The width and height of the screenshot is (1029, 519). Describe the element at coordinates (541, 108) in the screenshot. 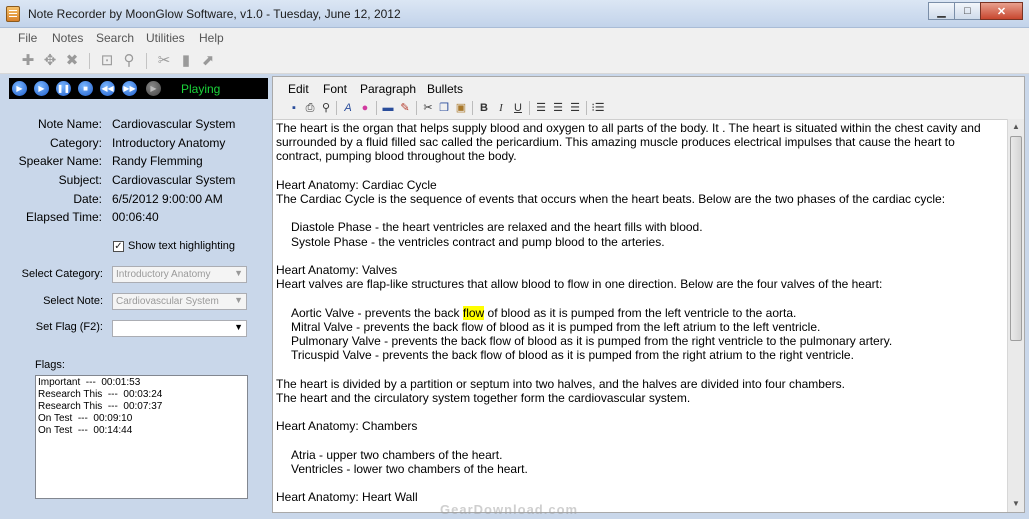

I see `align-left-icon: ☰` at that location.